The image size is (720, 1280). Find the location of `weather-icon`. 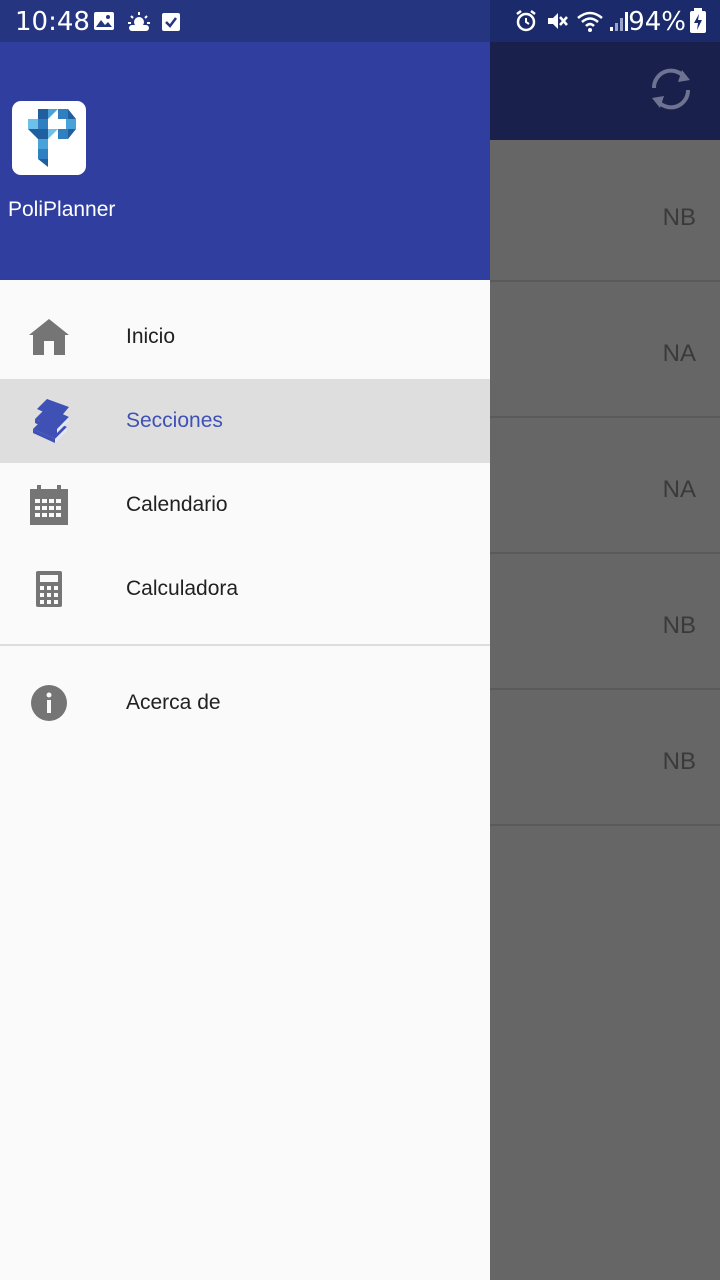

weather-icon is located at coordinates (139, 21).